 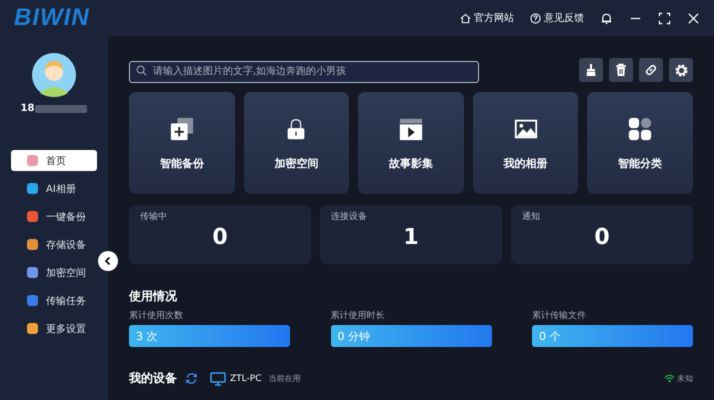 What do you see at coordinates (54, 328) in the screenshot?
I see `nav-item: 更多设置` at bounding box center [54, 328].